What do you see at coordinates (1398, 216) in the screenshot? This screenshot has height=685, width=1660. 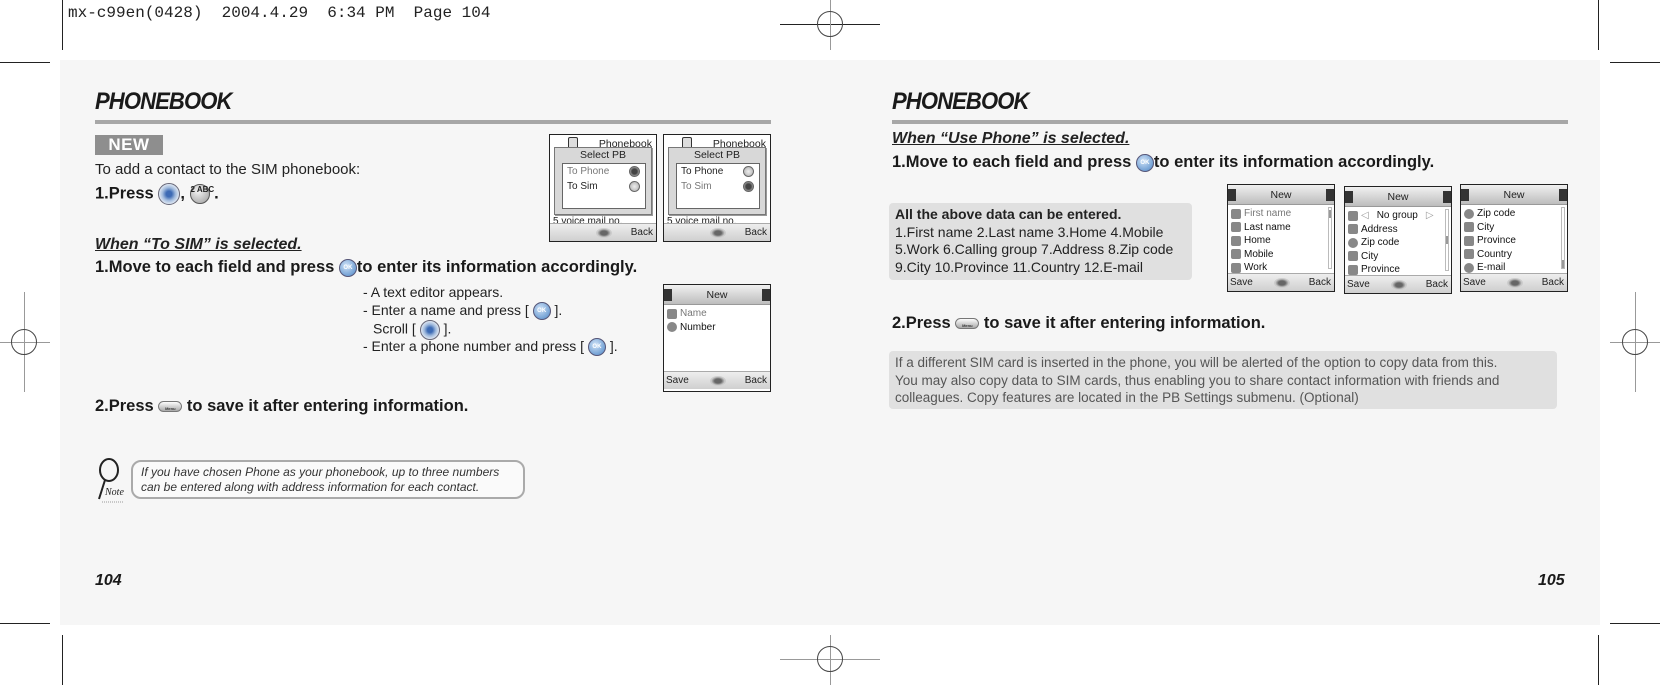 I see `field-calling-group: ◁ No group ▷` at bounding box center [1398, 216].